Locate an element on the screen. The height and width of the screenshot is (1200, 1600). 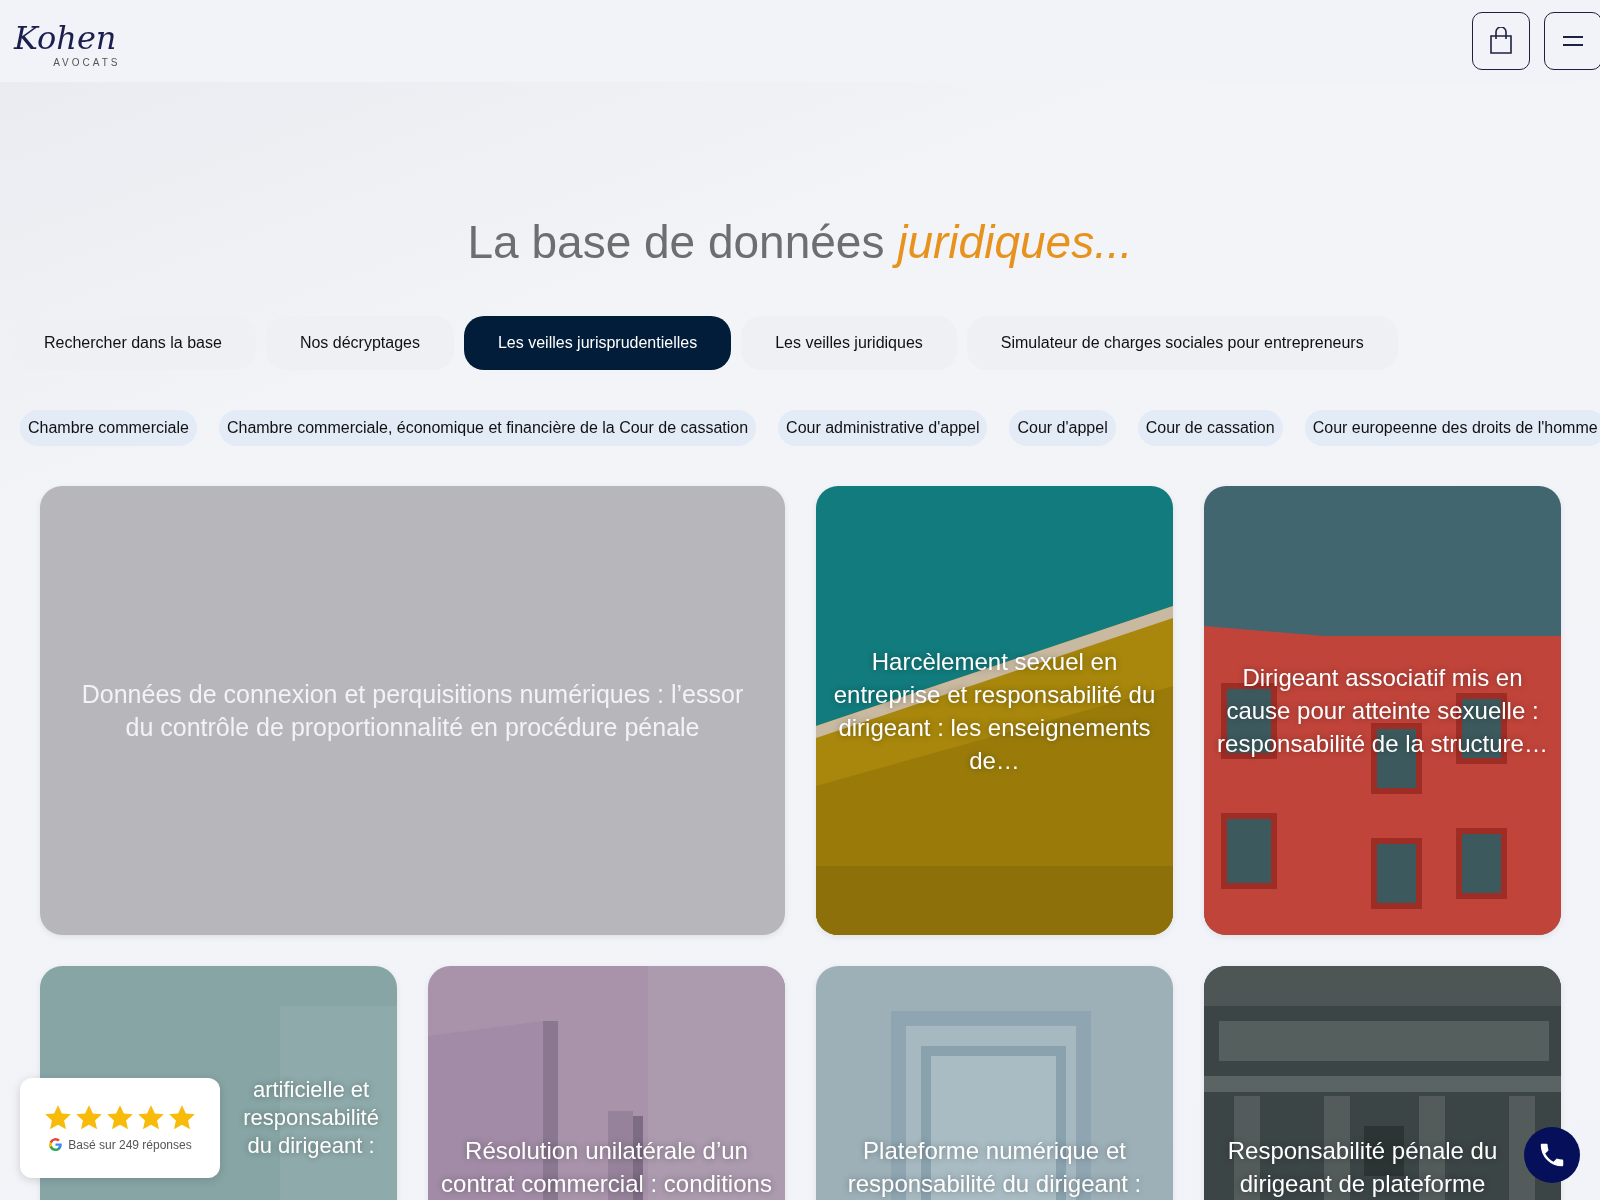
logo-subtitle: AVOCATS is located at coordinates (87, 62).